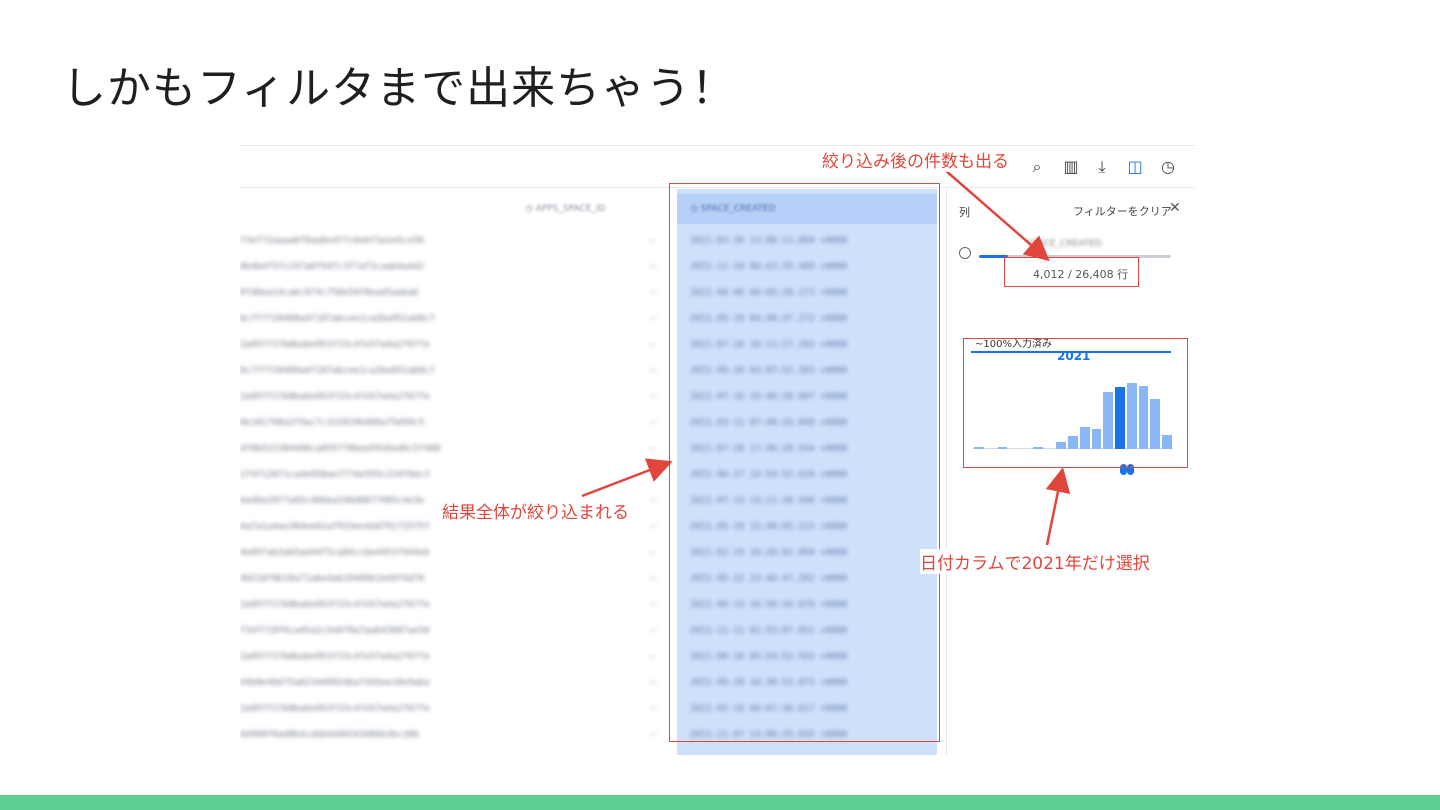 Image resolution: width=1440 pixels, height=810 pixels. Describe the element at coordinates (335, 527) in the screenshot. I see `cell-space-id: 4a7a1a4ae384ee62af933ee4dd79172575f` at that location.